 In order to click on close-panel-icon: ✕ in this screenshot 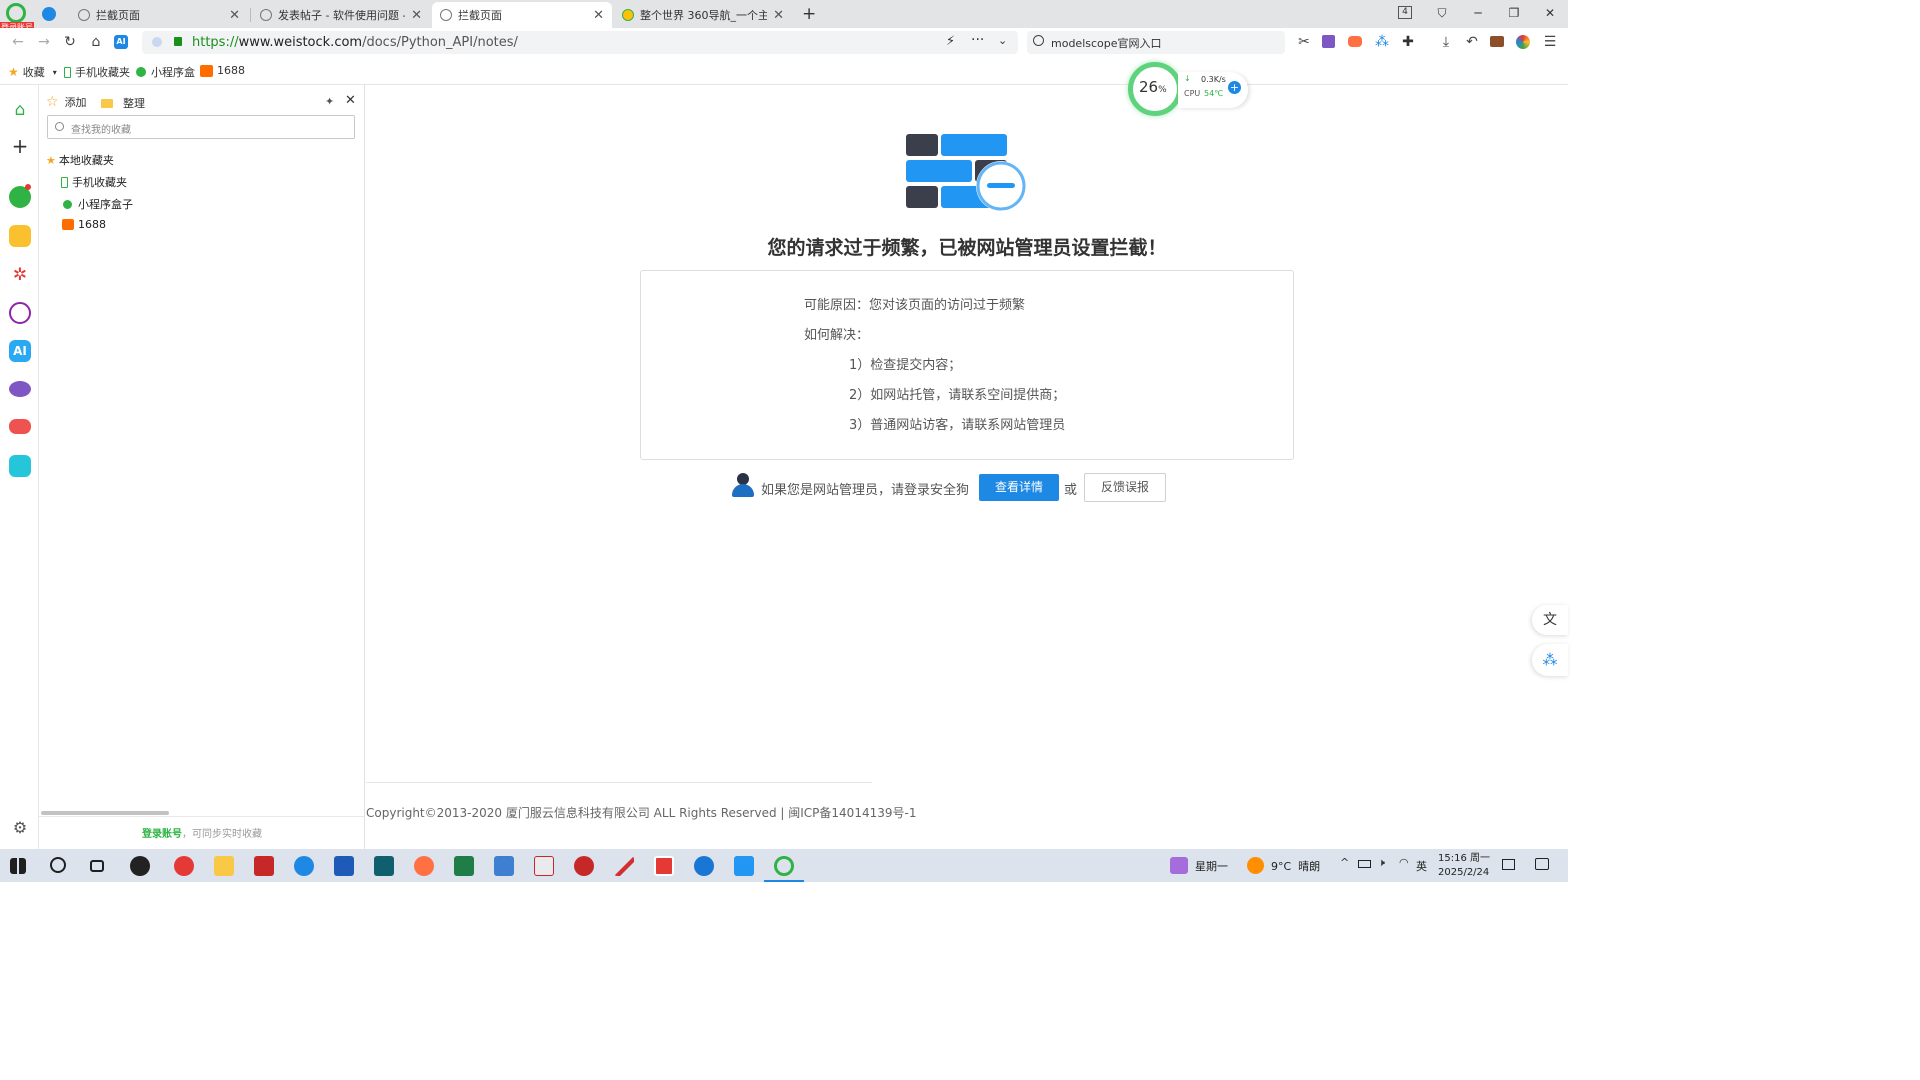, I will do `click(350, 100)`.